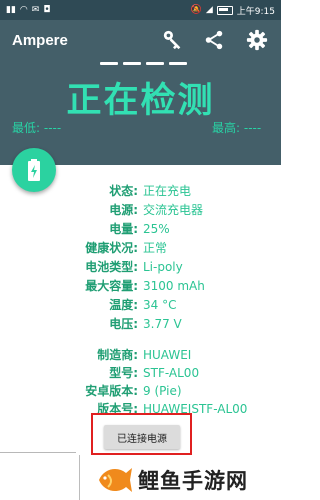 The height and width of the screenshot is (500, 320). Describe the element at coordinates (123, 305) in the screenshot. I see `detail-key: 温度:` at that location.